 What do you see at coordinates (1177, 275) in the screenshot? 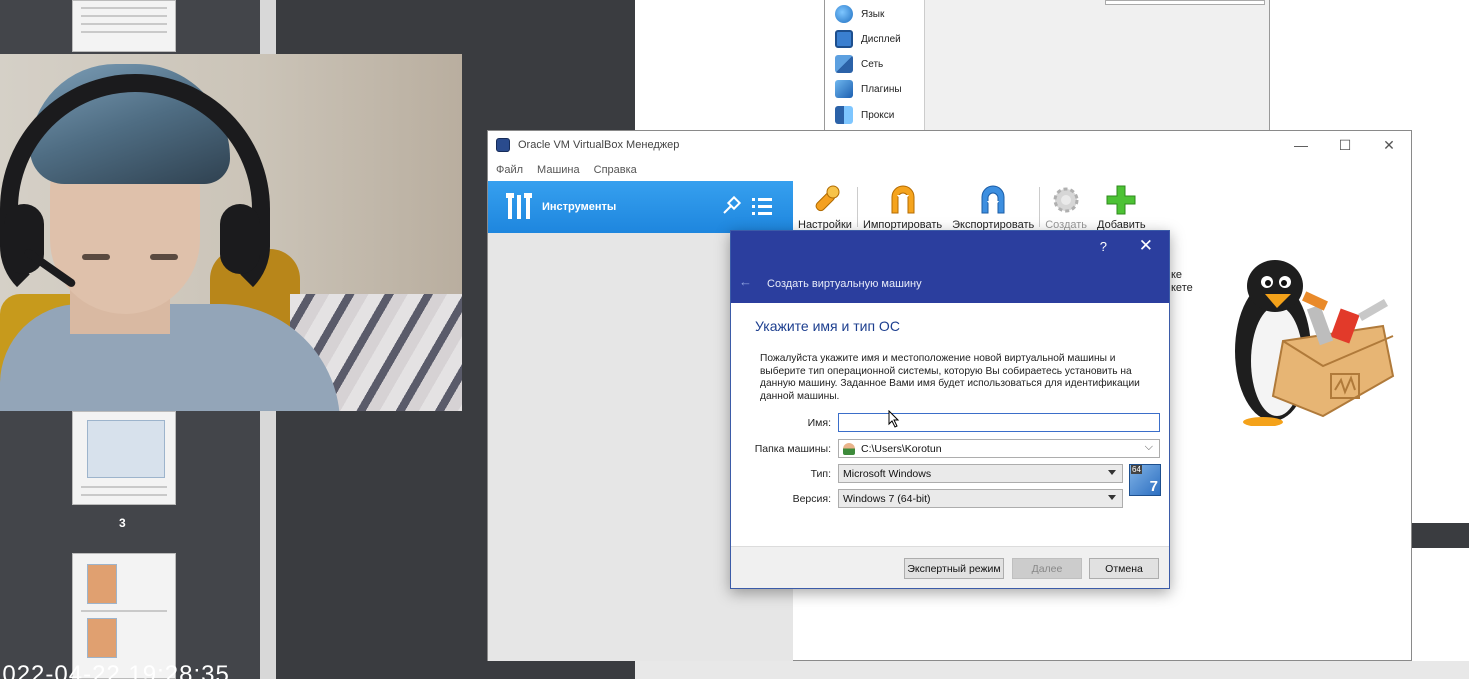
I see `welcome-text-line: ке` at bounding box center [1177, 275].